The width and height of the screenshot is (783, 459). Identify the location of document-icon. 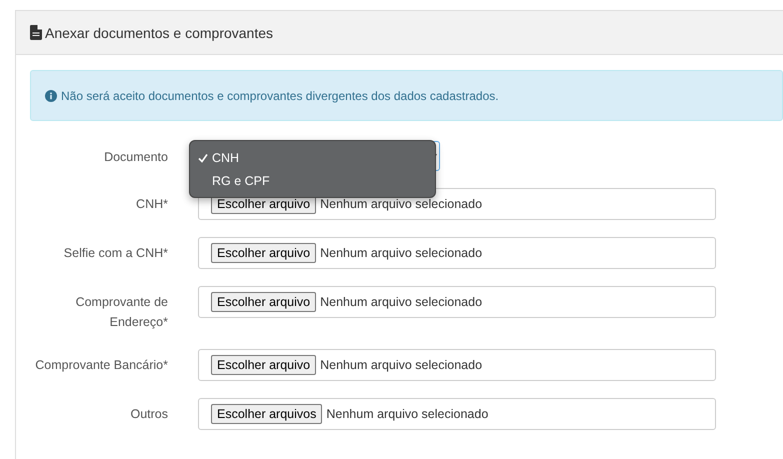
(36, 32).